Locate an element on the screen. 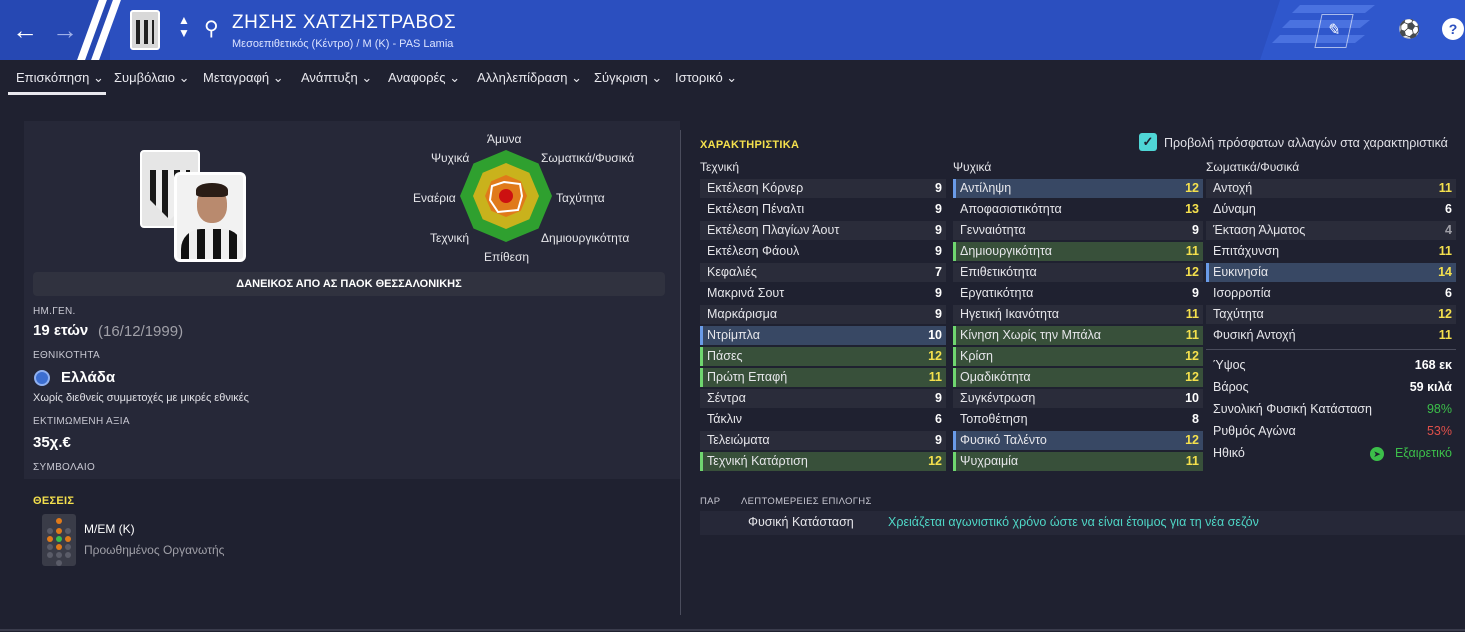 The image size is (1465, 632). attribute-name: Έκταση Άλματος is located at coordinates (1259, 230).